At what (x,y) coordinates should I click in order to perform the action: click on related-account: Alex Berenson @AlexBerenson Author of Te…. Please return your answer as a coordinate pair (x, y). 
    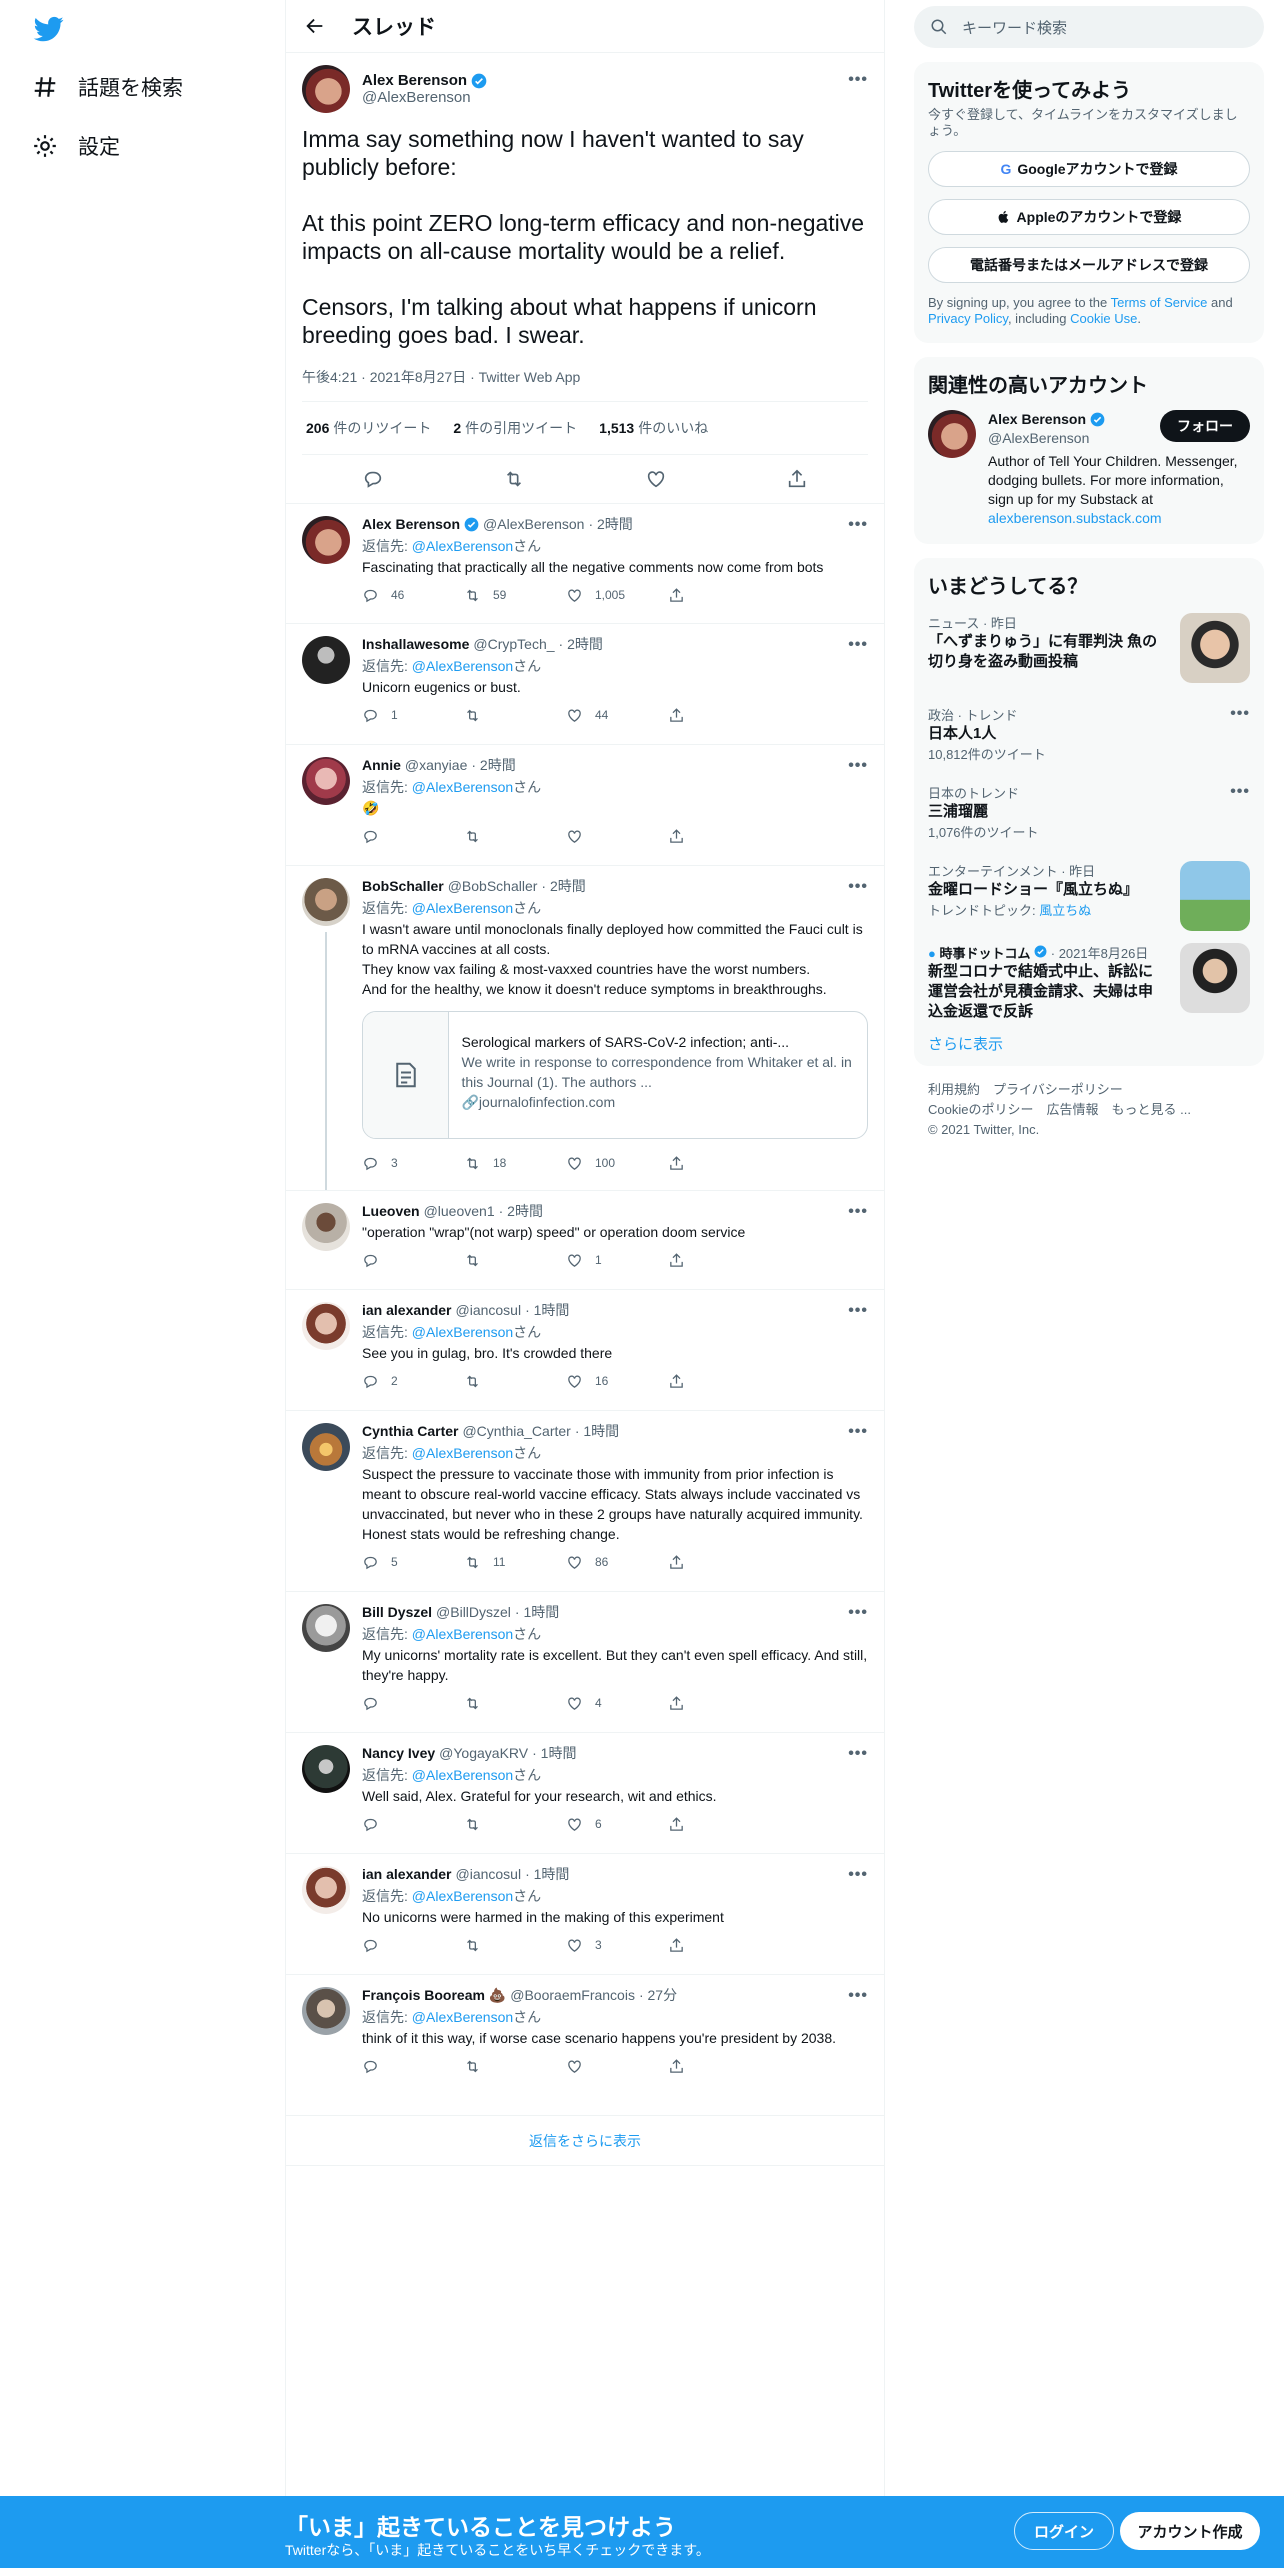
    Looking at the image, I should click on (1089, 469).